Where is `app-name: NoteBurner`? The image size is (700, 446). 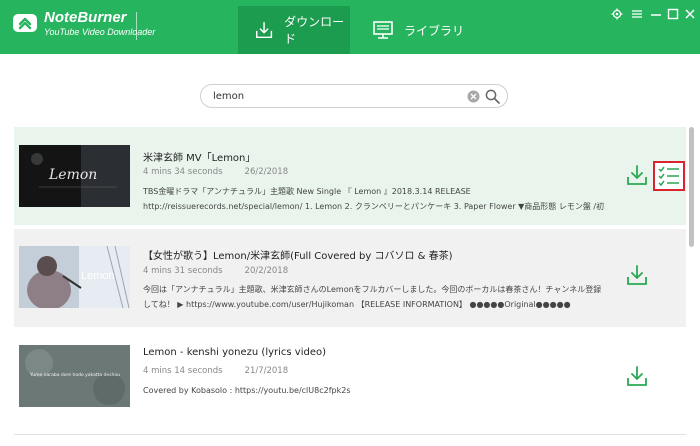
app-name: NoteBurner is located at coordinates (85, 17).